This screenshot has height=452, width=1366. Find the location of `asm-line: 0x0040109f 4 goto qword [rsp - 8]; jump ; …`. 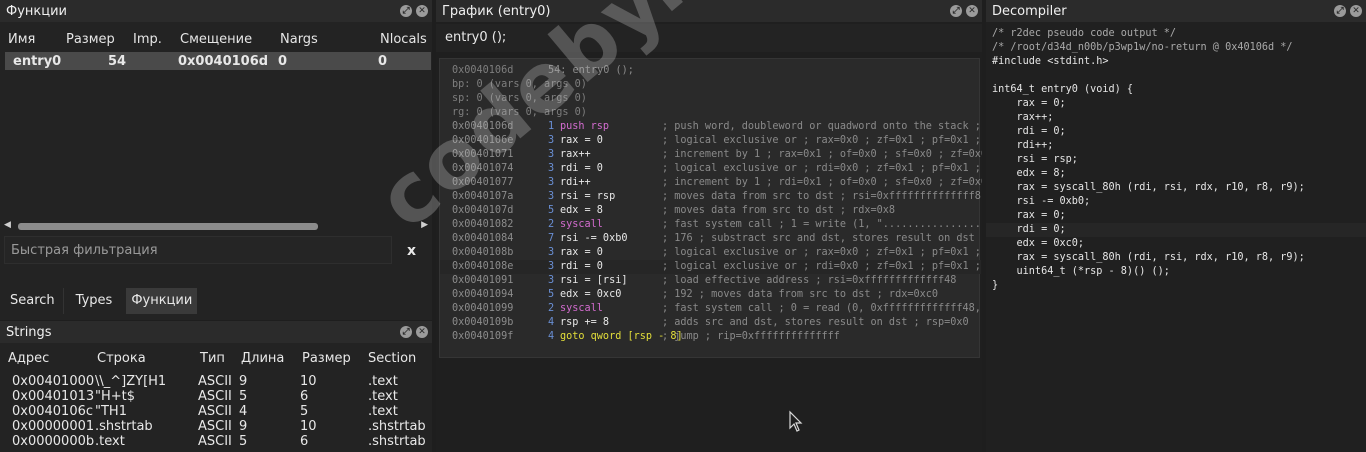

asm-line: 0x0040109f 4 goto qword [rsp - 8]; jump ; … is located at coordinates (710, 337).